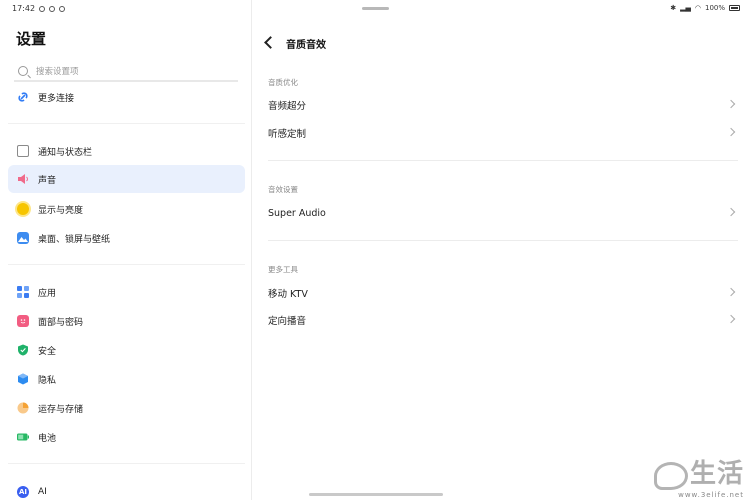  Describe the element at coordinates (23, 492) in the screenshot. I see `ai-icon: AI` at that location.